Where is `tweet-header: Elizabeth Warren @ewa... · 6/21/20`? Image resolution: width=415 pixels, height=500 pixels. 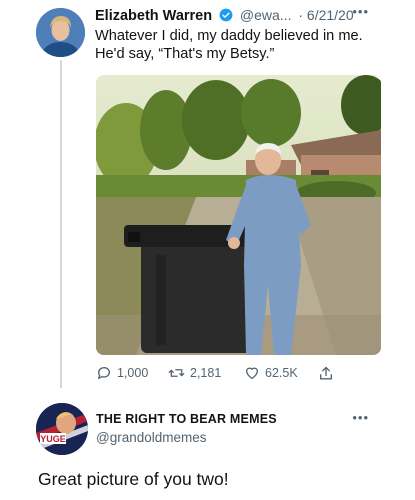
tweet-header: Elizabeth Warren @ewa... · 6/21/20 is located at coordinates (245, 17).